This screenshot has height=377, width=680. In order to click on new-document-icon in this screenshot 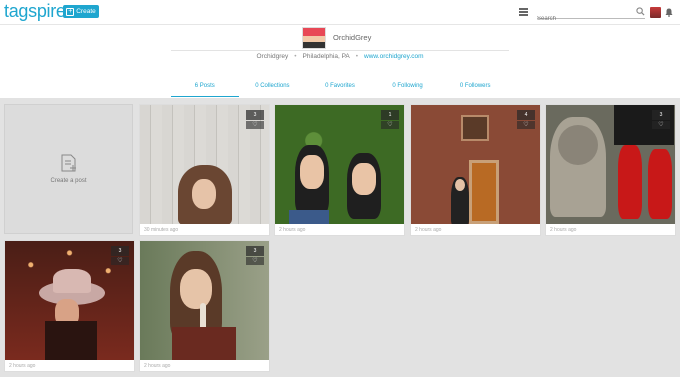, I will do `click(68, 163)`.